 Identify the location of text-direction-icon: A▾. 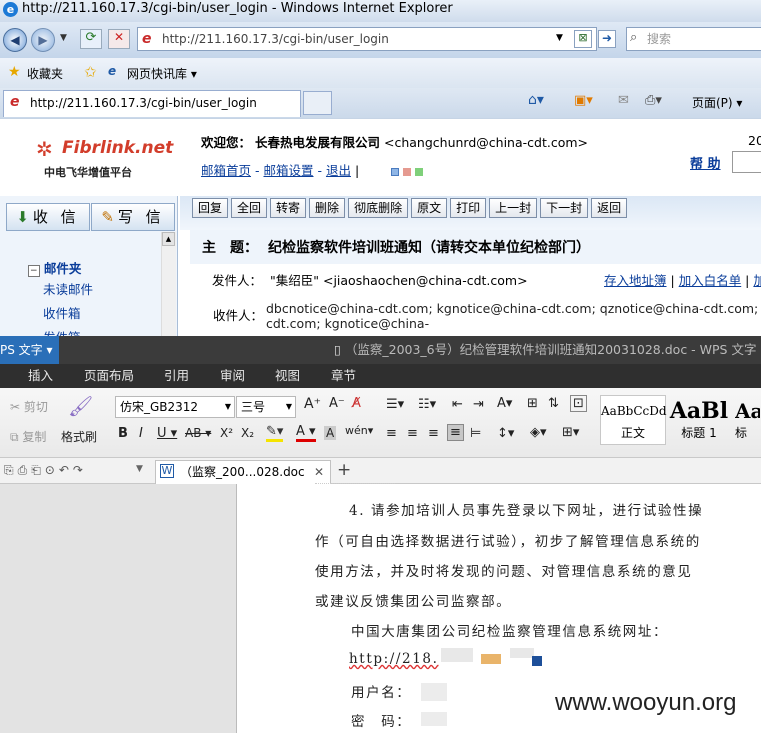
(504, 403).